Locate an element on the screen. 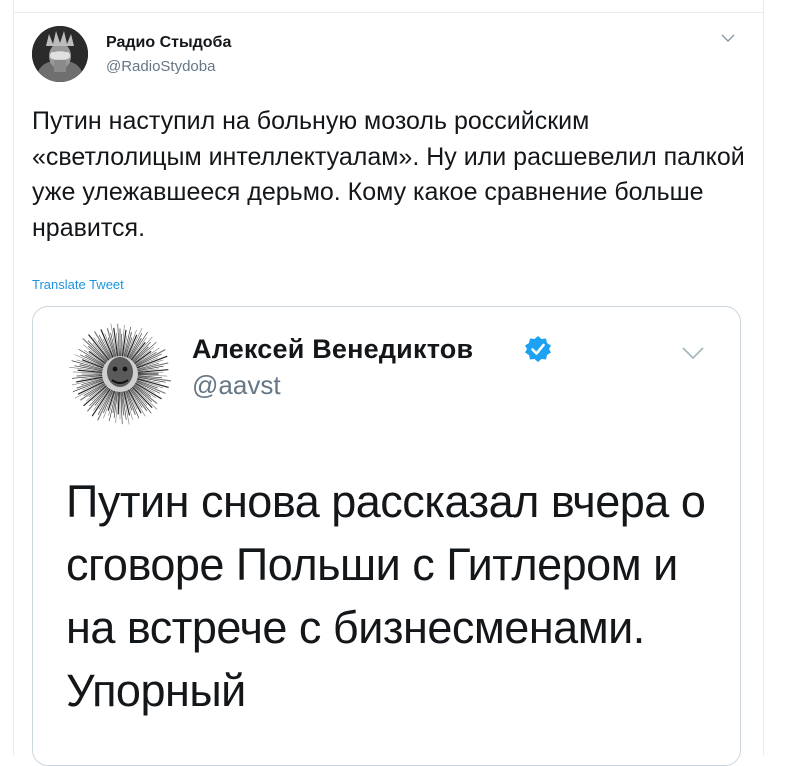  quoted-author-avatar is located at coordinates (120, 374).